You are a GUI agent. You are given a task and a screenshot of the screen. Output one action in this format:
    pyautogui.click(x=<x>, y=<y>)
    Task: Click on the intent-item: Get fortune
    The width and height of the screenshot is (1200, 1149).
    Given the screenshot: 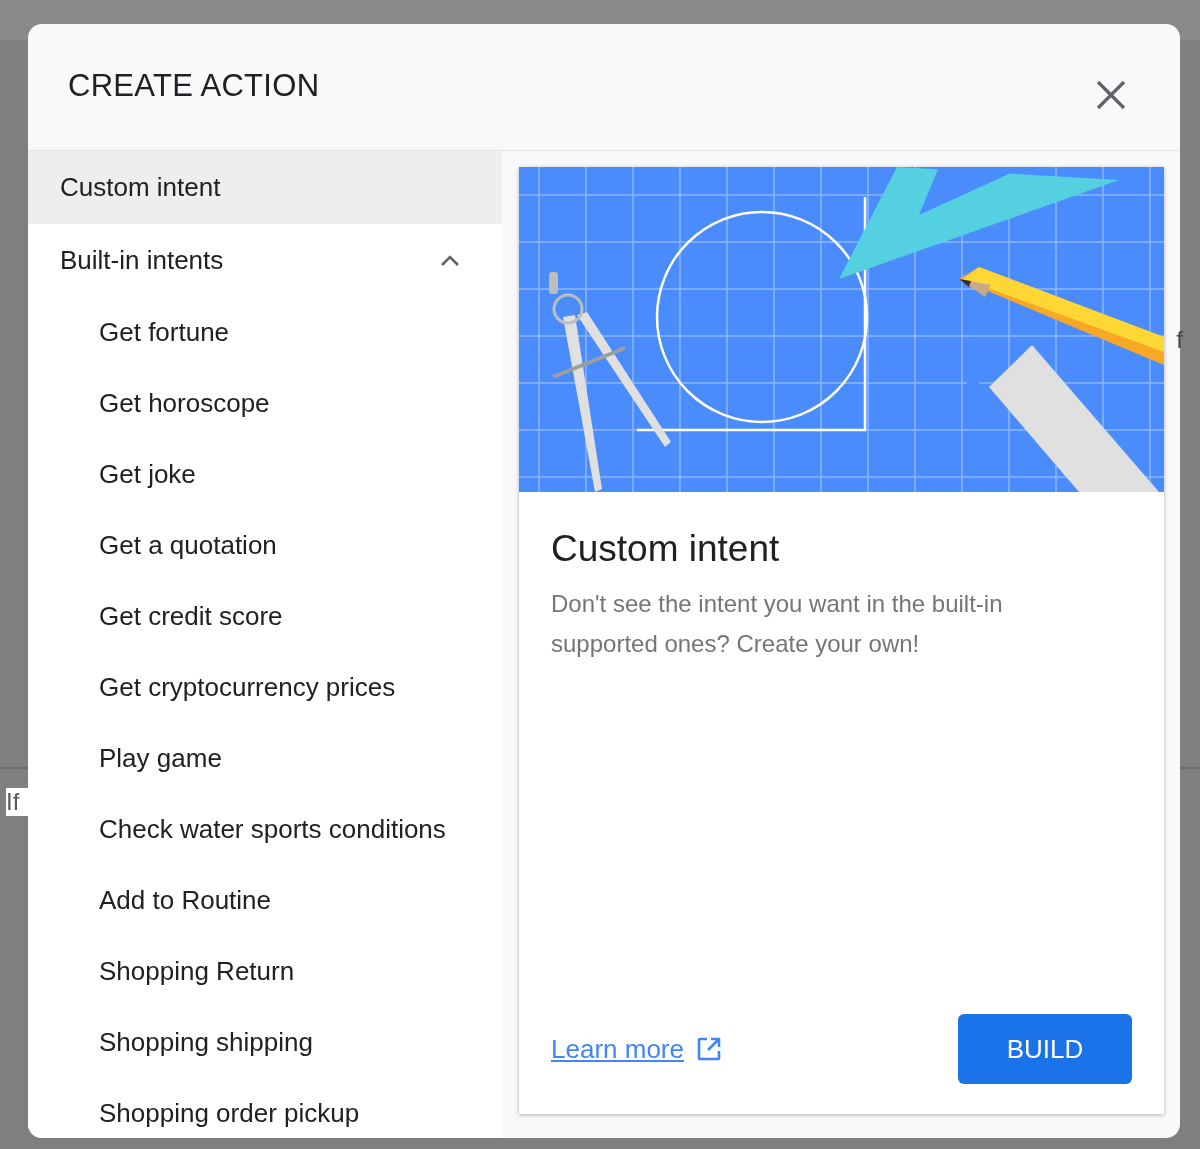 What is the action you would take?
    pyautogui.click(x=265, y=332)
    